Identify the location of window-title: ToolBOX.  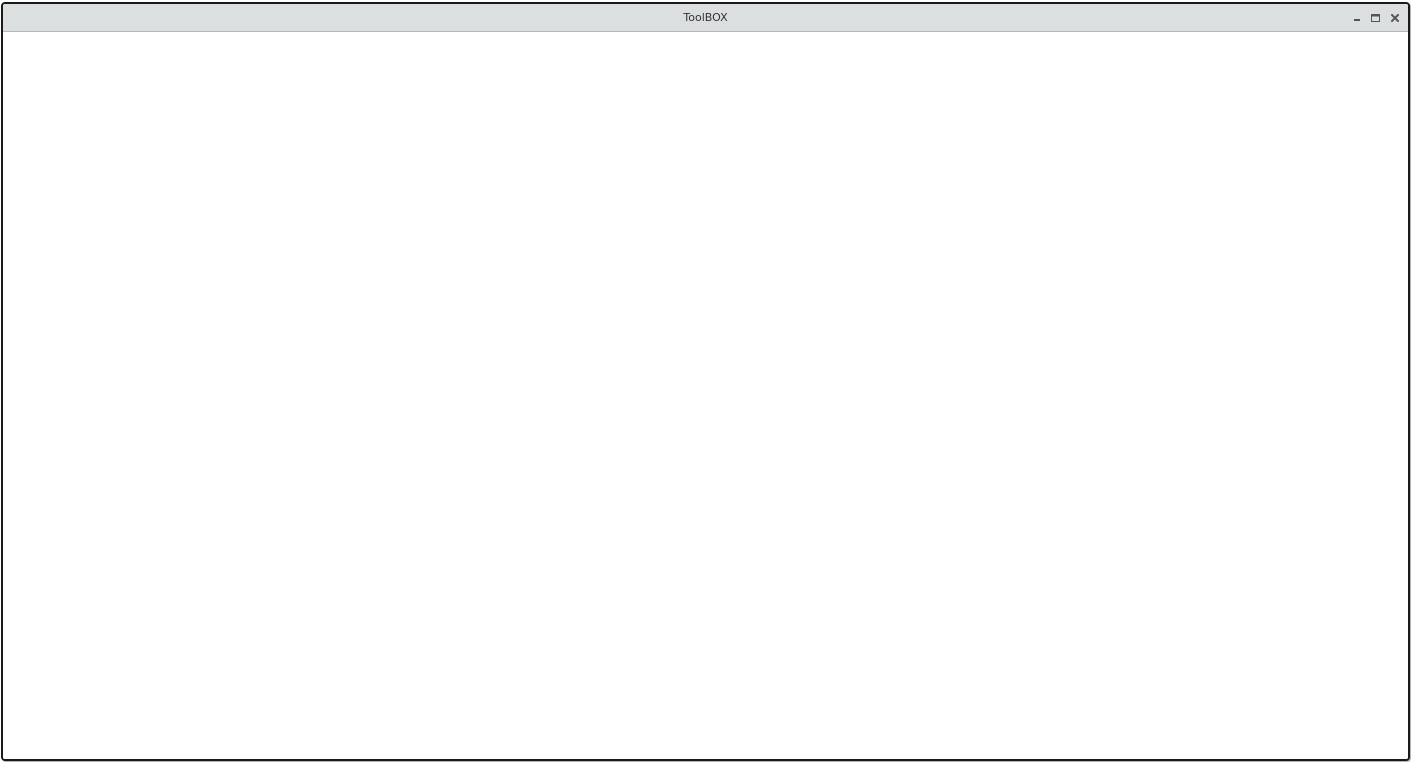
(705, 17).